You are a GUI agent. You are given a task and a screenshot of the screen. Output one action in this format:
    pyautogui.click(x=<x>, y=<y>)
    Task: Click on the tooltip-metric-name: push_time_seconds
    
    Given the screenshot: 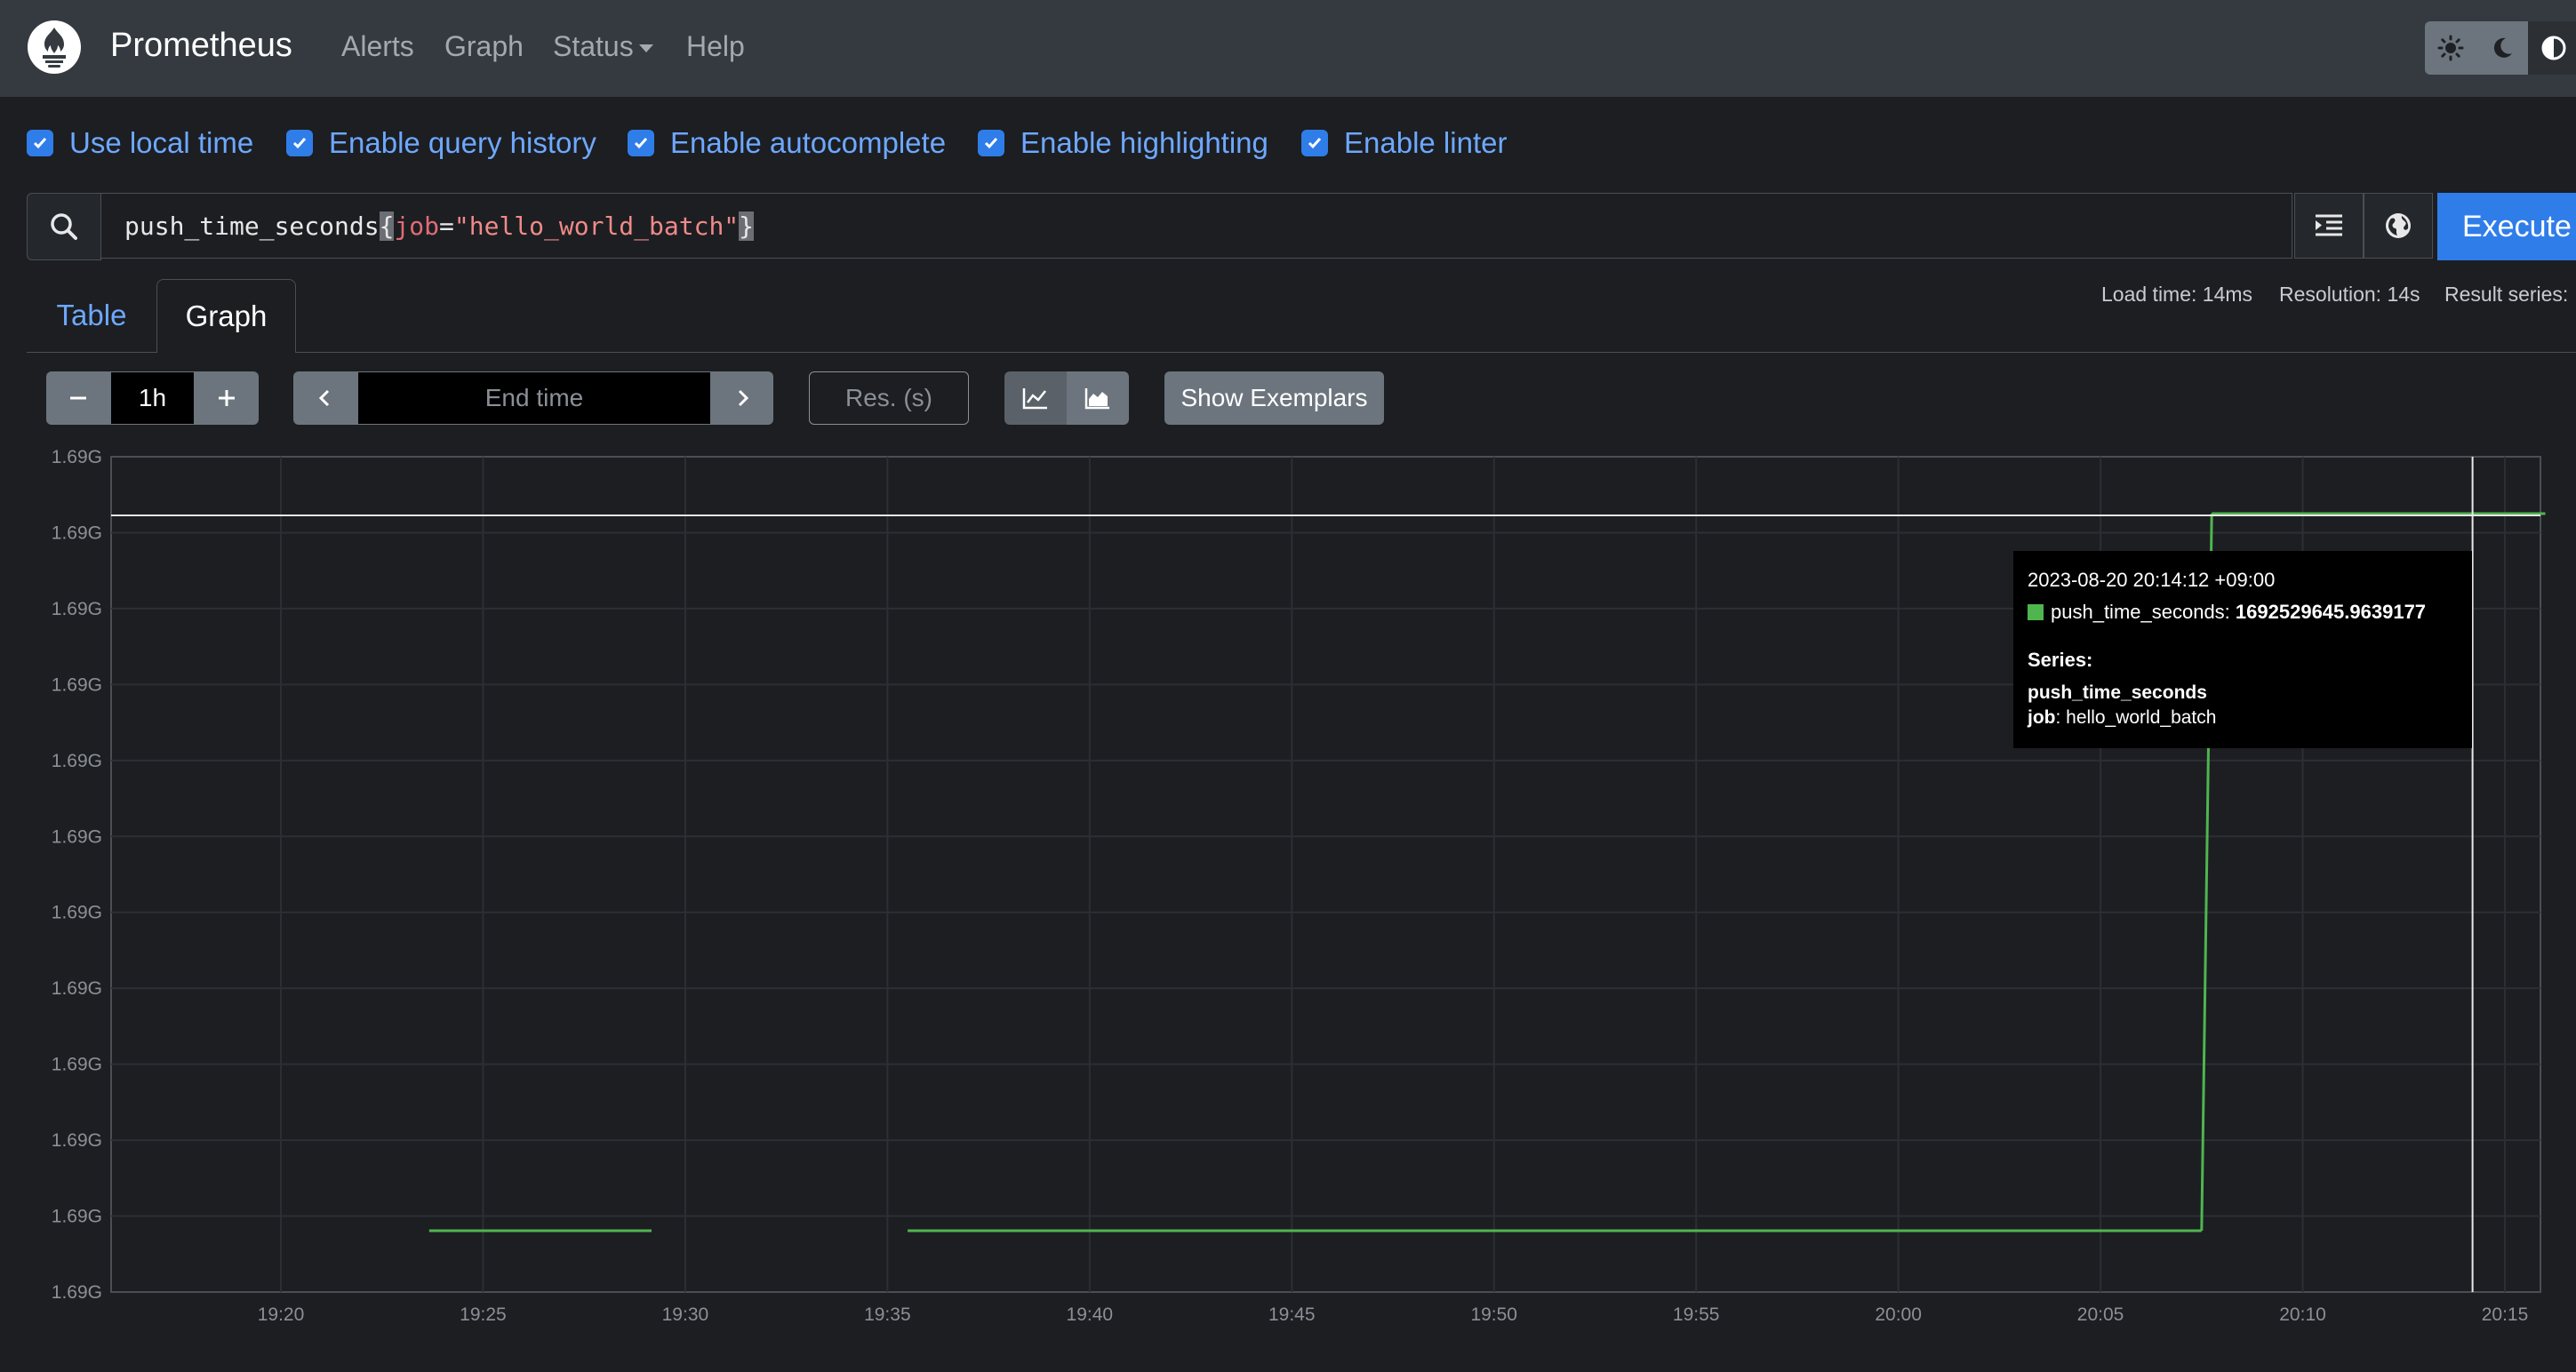 What is the action you would take?
    pyautogui.click(x=2117, y=692)
    